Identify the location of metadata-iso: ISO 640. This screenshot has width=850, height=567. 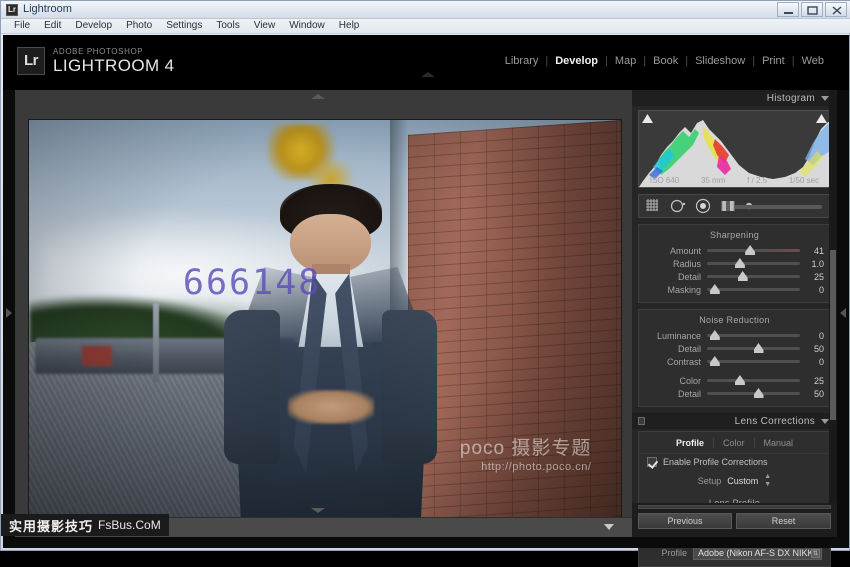
(664, 180).